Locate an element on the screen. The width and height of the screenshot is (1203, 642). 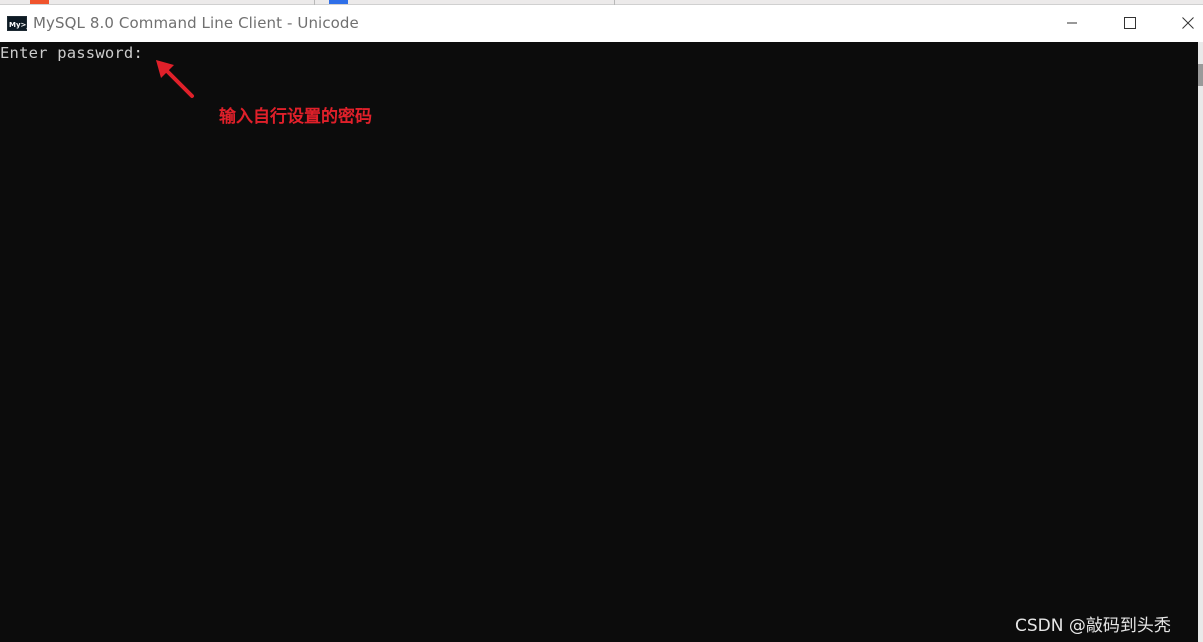
close-button is located at coordinates (1181, 23).